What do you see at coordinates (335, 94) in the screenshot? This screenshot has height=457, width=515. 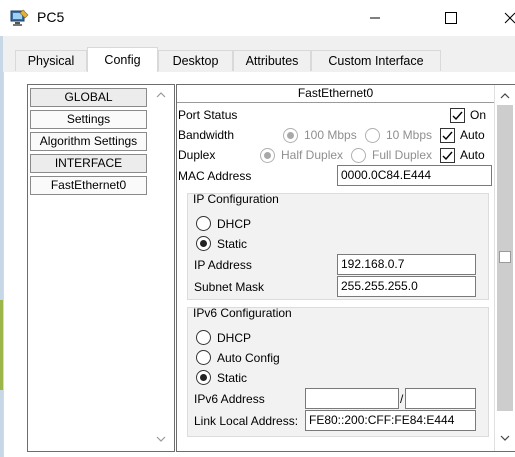 I see `interface-title: FastEthernet0` at bounding box center [335, 94].